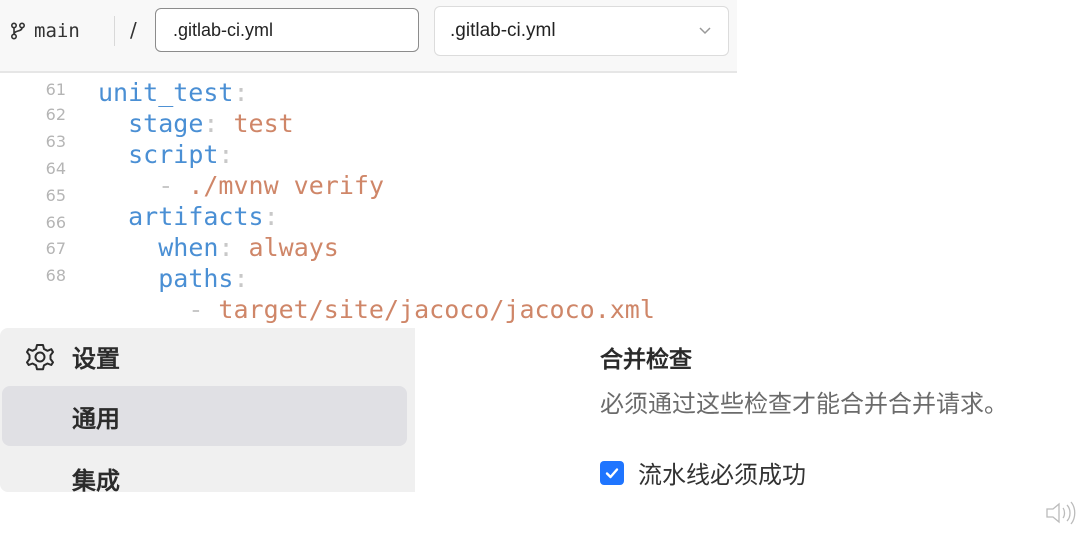 Image resolution: width=1080 pixels, height=533 pixels. I want to click on yaml-value: target/site/jacoco/jacoco.xml, so click(436, 309).